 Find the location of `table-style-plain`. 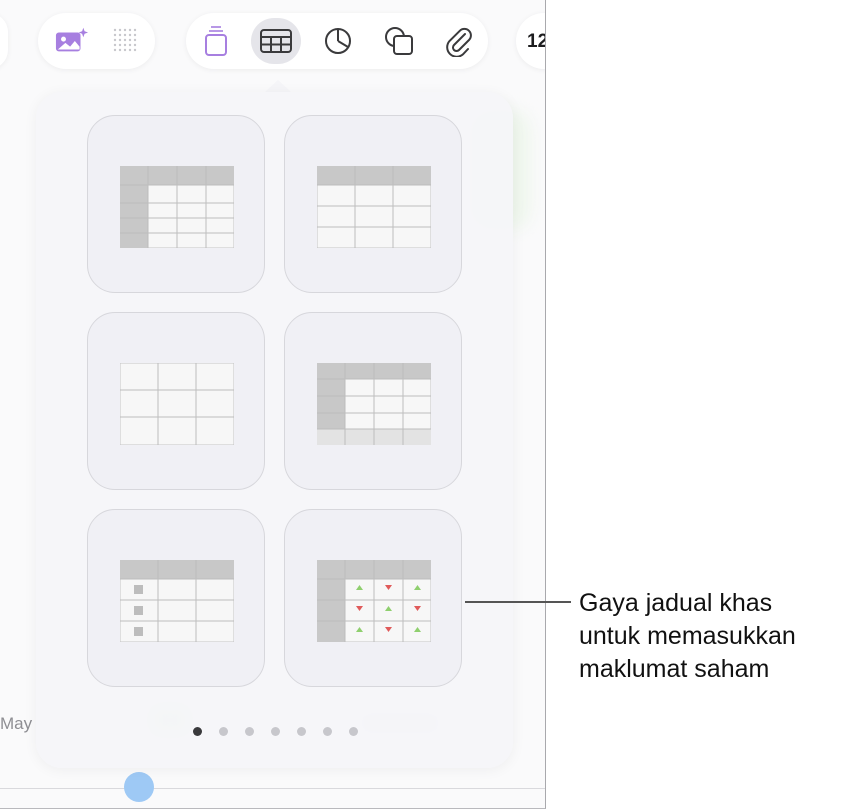

table-style-plain is located at coordinates (176, 401).